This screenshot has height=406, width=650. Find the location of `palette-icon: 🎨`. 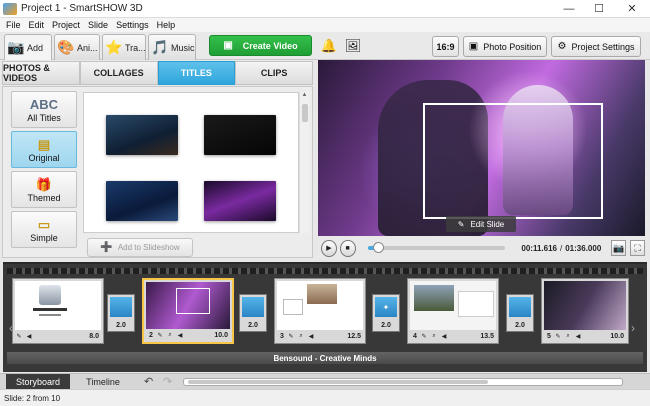

palette-icon: 🎨 is located at coordinates (66, 47).